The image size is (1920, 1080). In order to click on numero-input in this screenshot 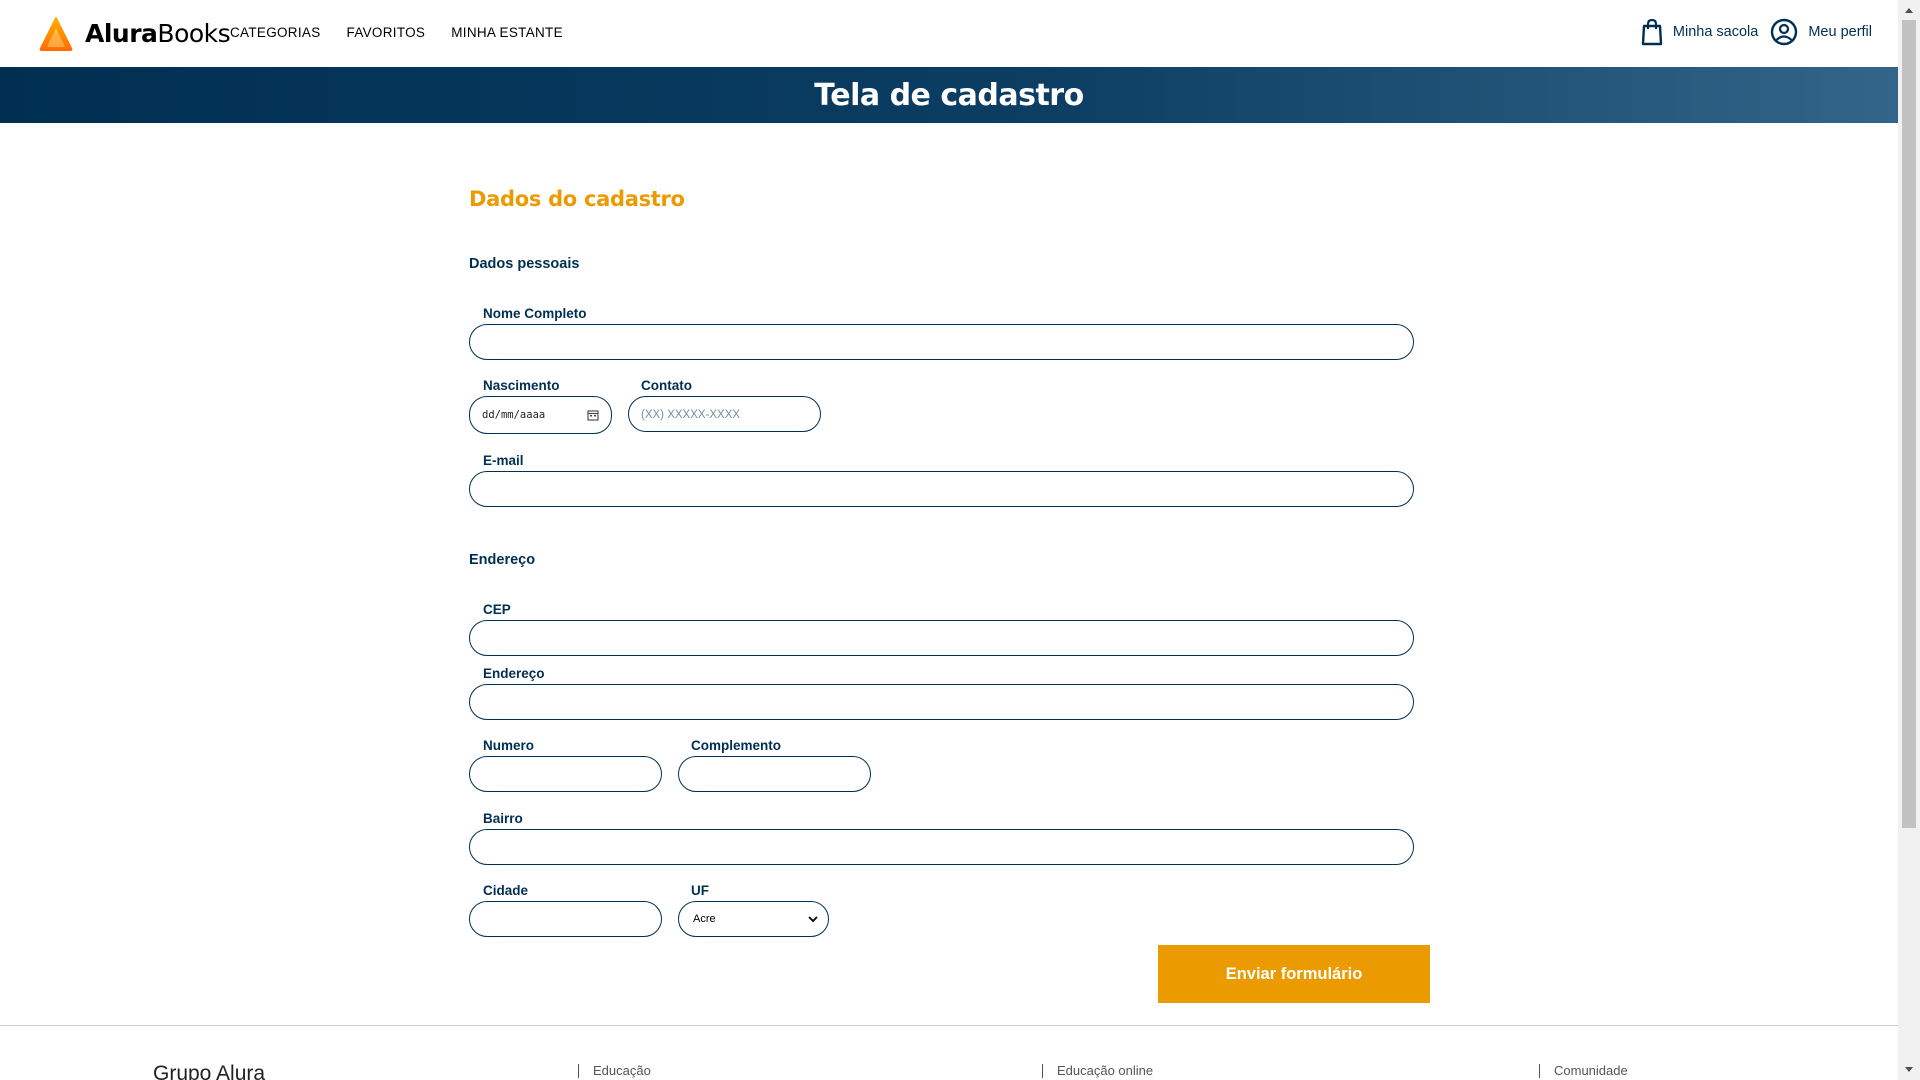, I will do `click(565, 774)`.